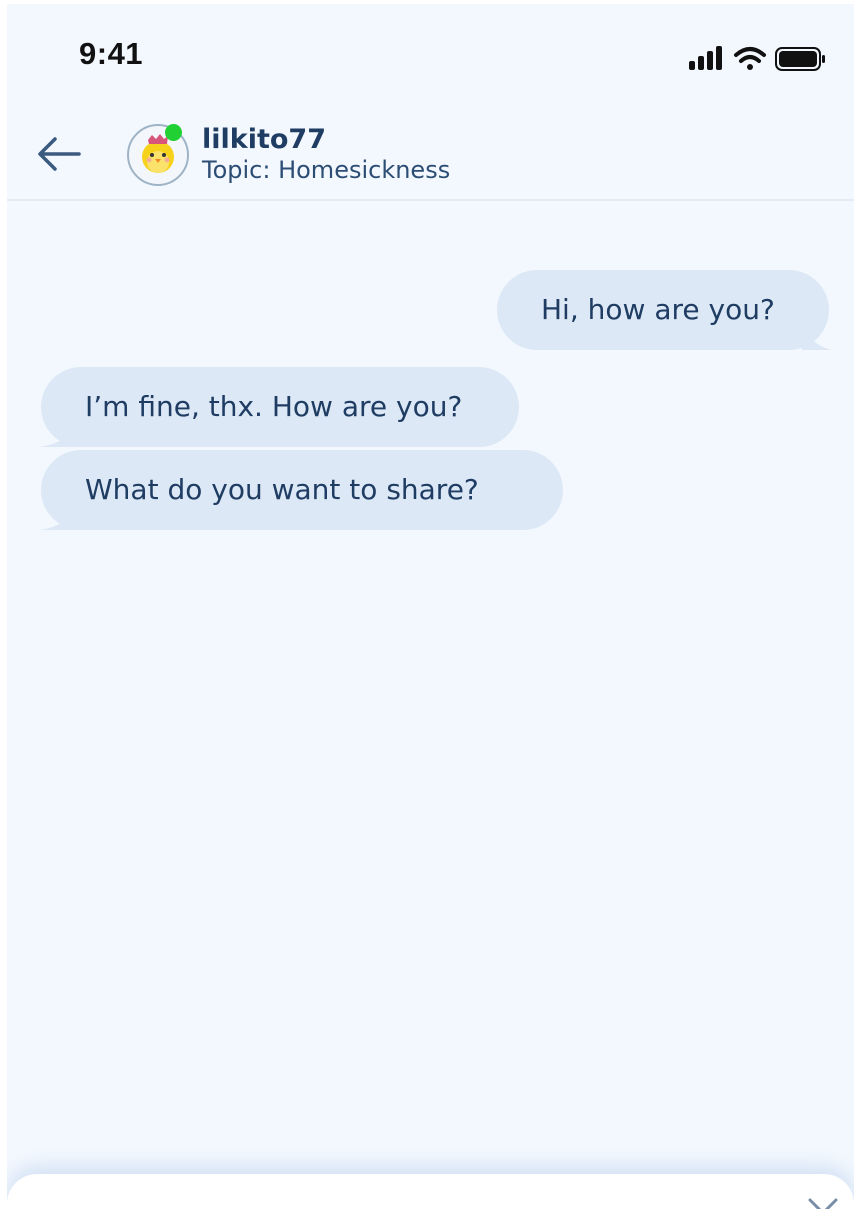 Image resolution: width=854 pixels, height=1209 pixels. What do you see at coordinates (326, 170) in the screenshot?
I see `chat-topic: Topic: Homesickness` at bounding box center [326, 170].